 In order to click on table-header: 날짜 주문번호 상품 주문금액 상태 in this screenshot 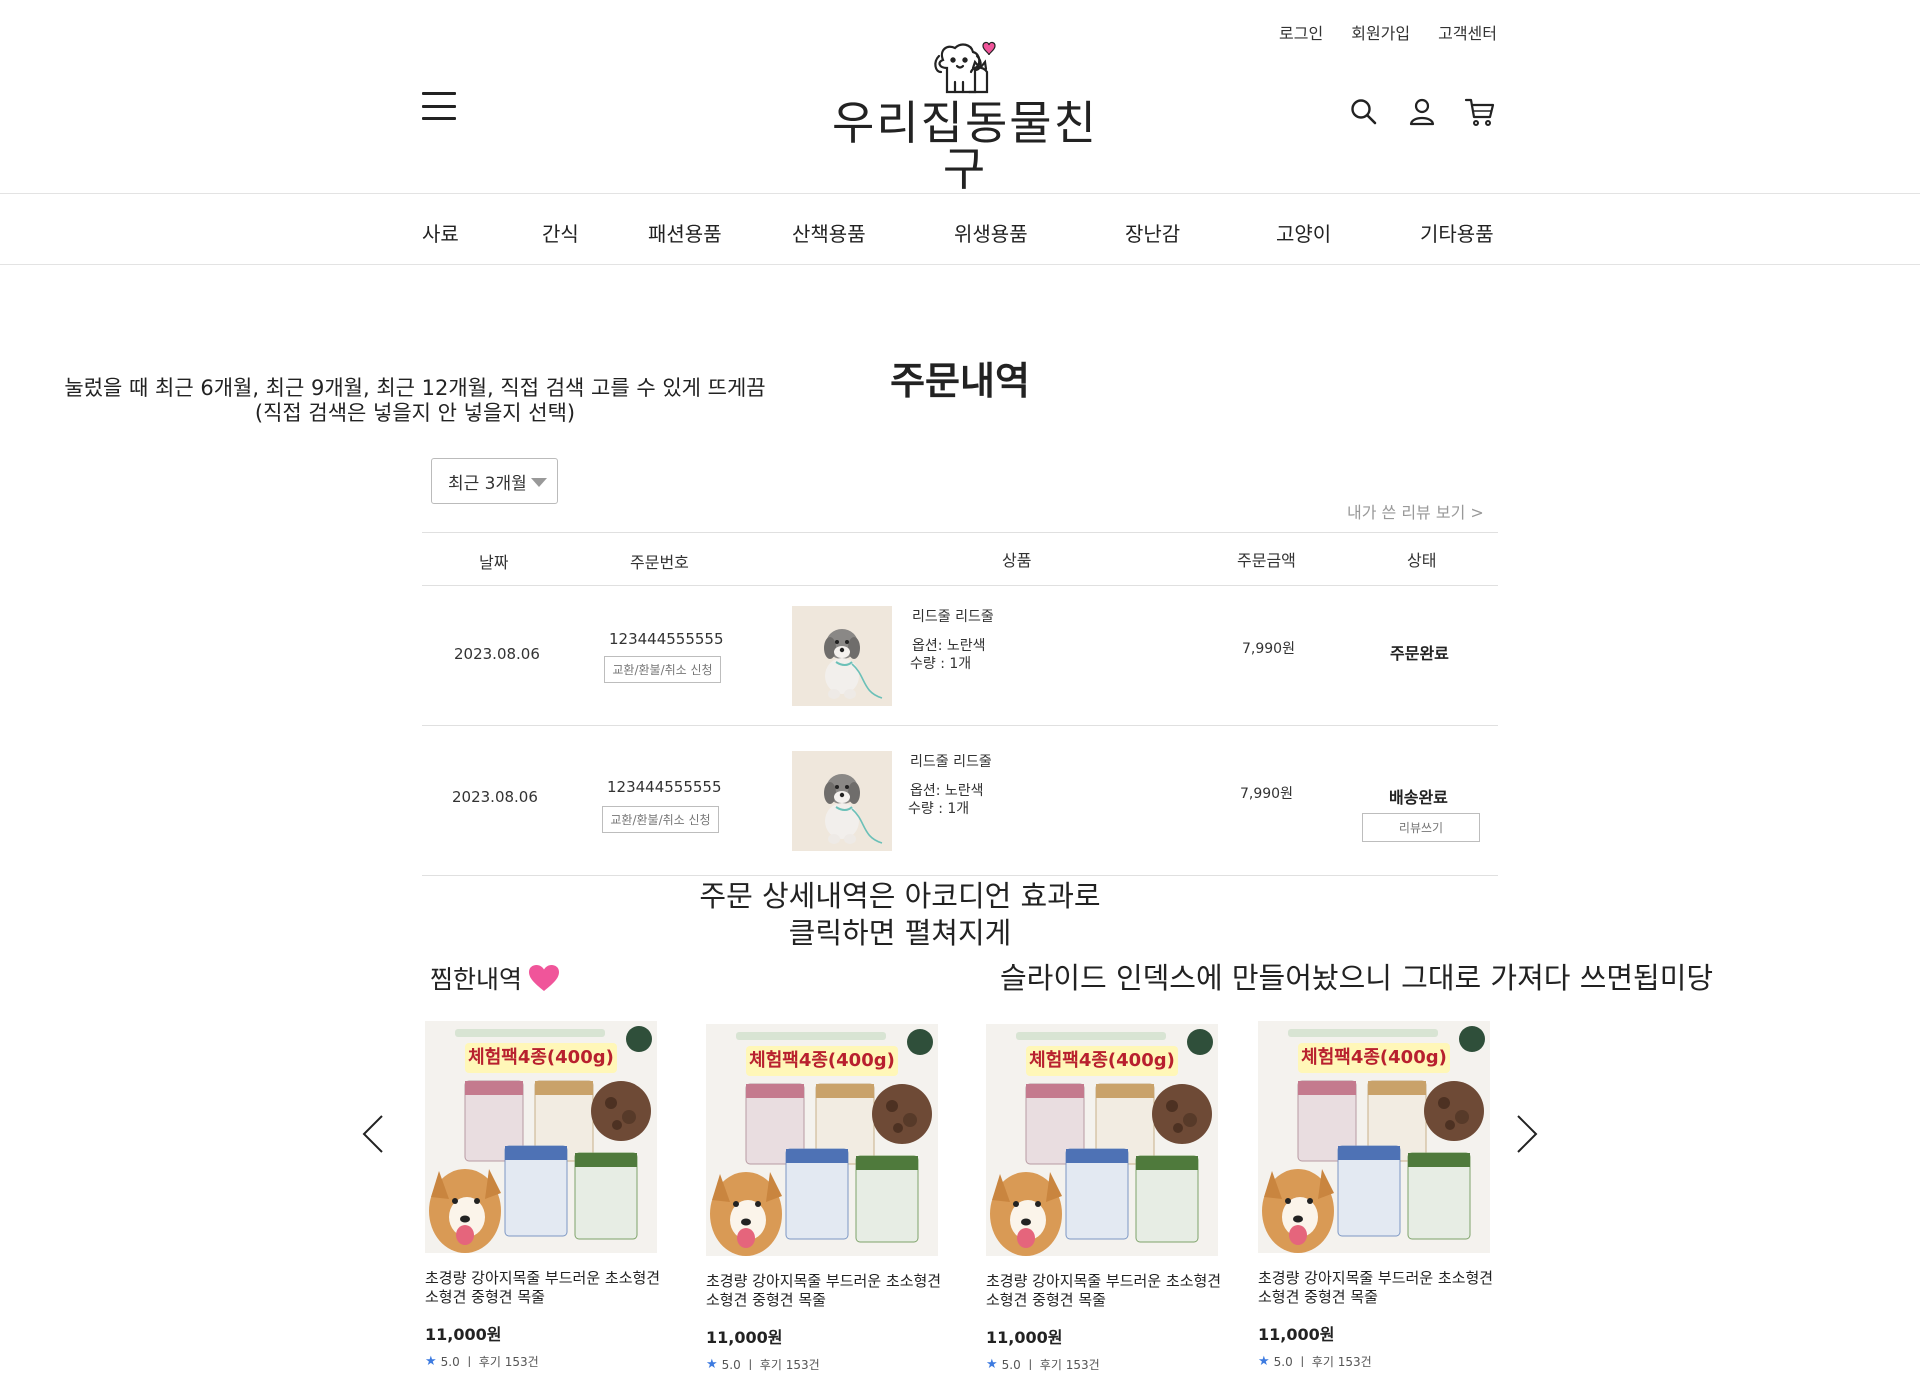, I will do `click(960, 559)`.